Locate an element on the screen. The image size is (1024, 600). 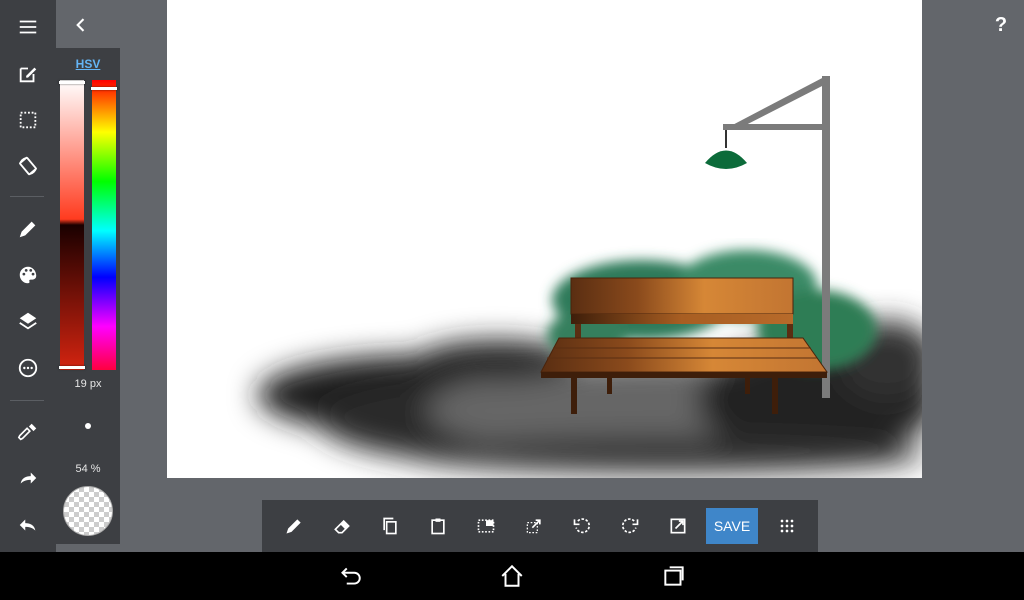
paste-icon is located at coordinates (438, 526).